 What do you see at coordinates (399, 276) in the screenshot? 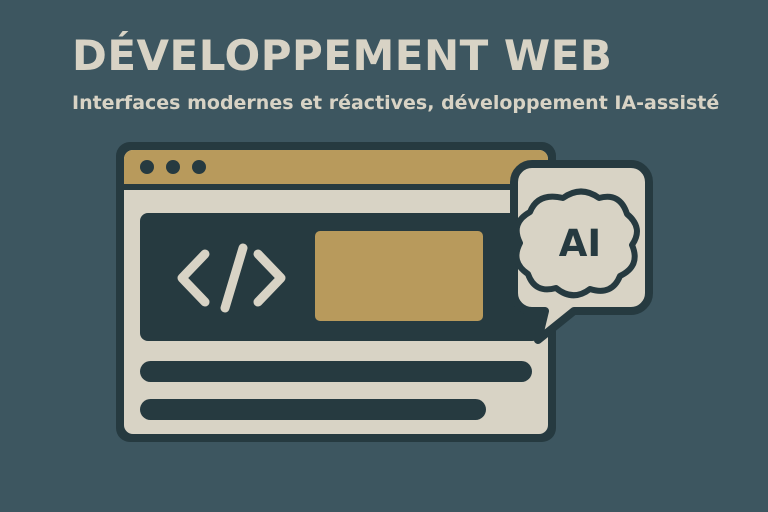
I see `content-block` at bounding box center [399, 276].